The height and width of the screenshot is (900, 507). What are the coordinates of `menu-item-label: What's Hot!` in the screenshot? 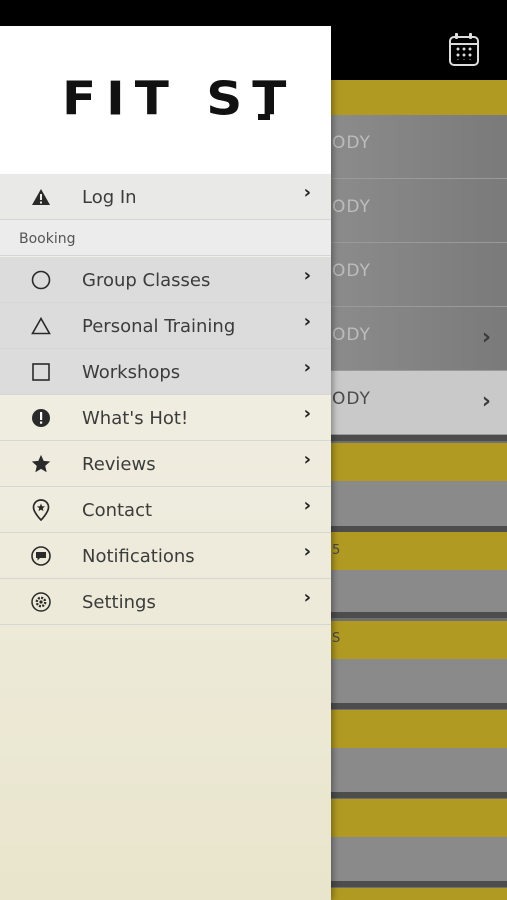 It's located at (135, 418).